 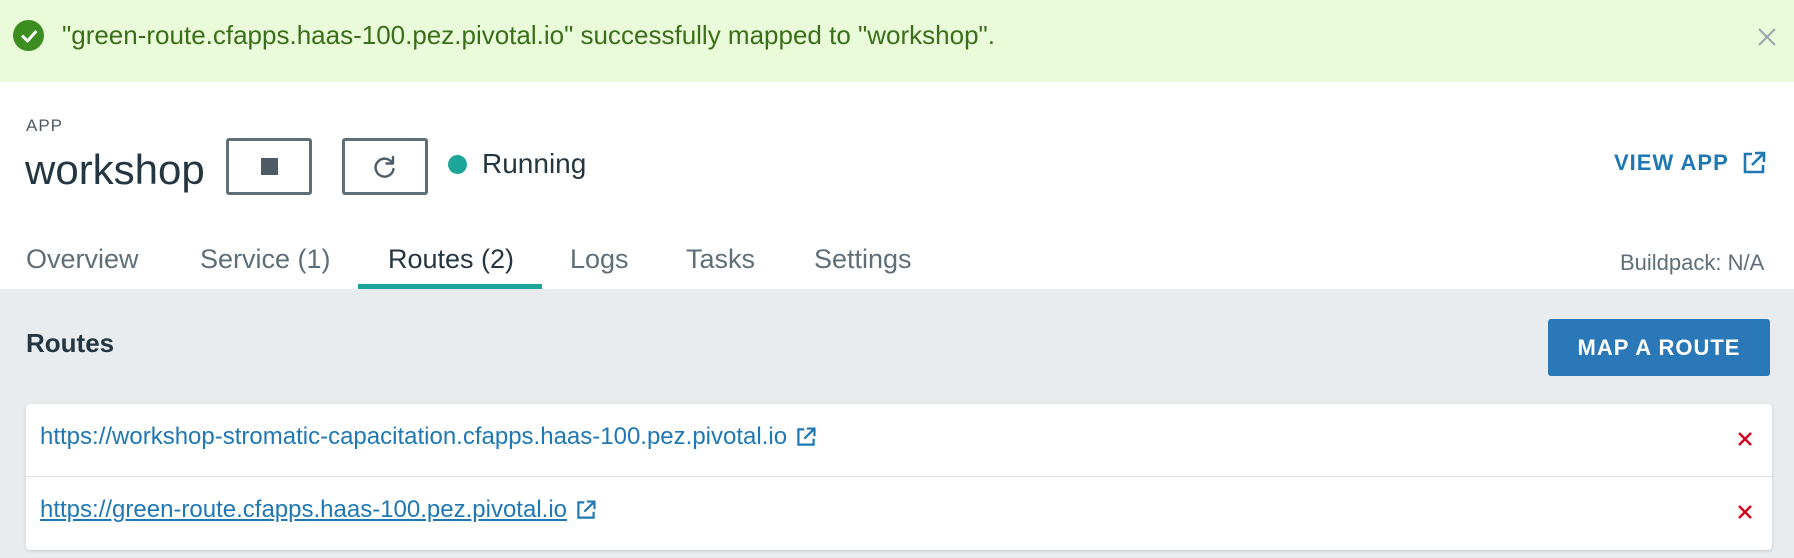 What do you see at coordinates (1671, 162) in the screenshot?
I see `view-app-label: VIEW APP` at bounding box center [1671, 162].